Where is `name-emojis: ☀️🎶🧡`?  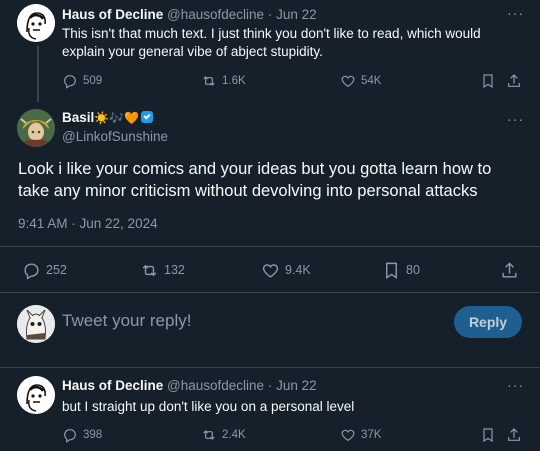
name-emojis: ☀️🎶🧡 is located at coordinates (117, 118).